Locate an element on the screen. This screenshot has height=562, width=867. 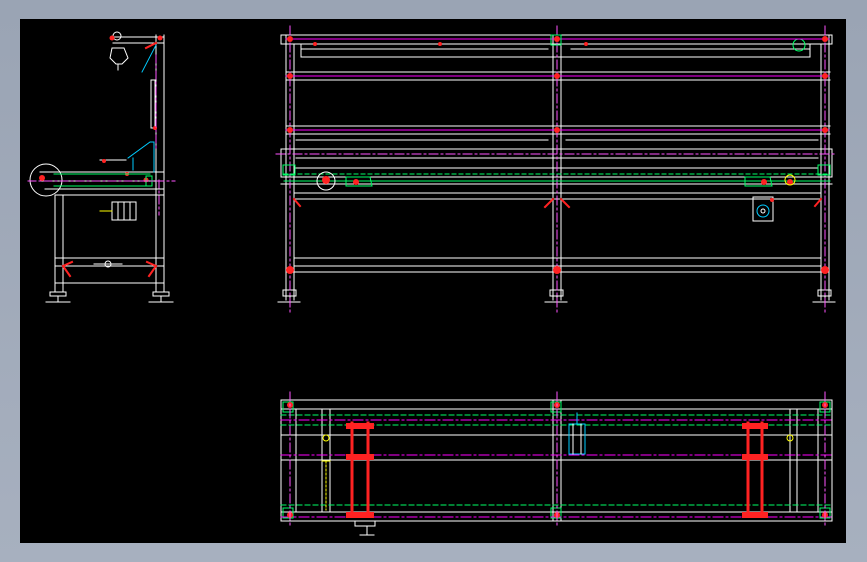
side-view-guides is located at coordinates (103, 180).